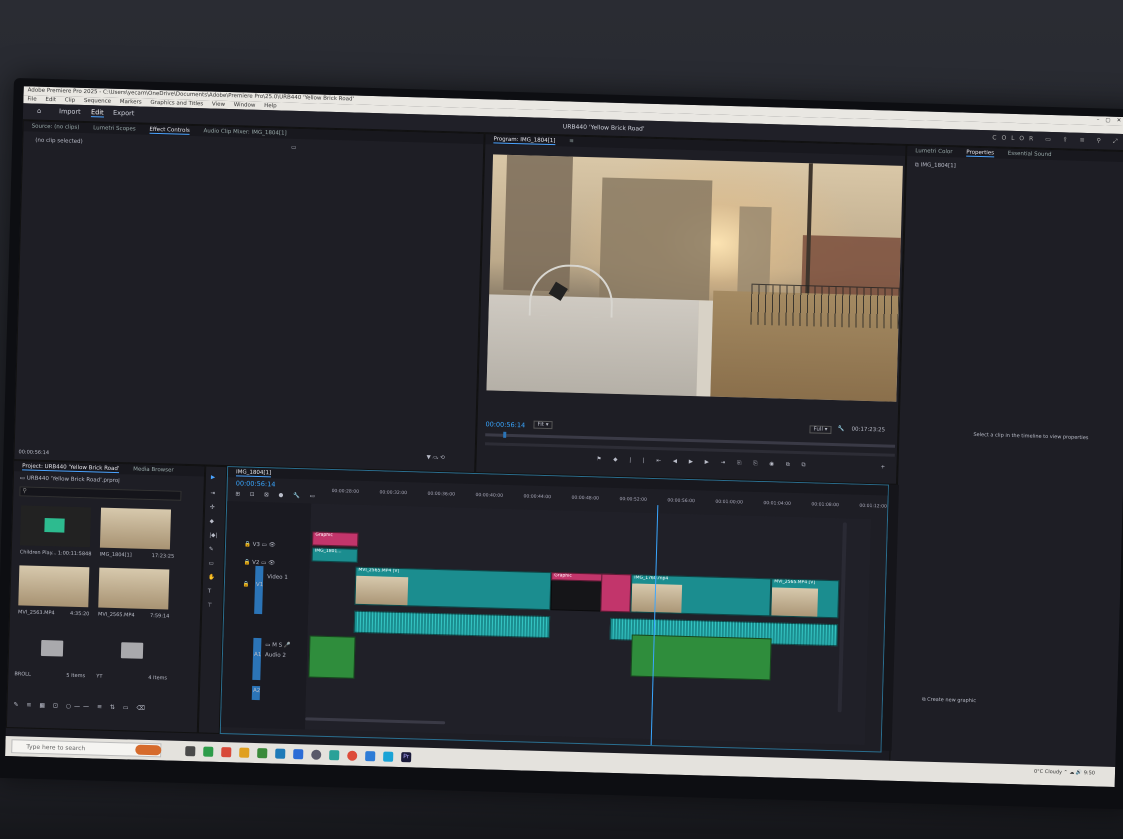 This screenshot has width=1123, height=839. Describe the element at coordinates (39, 111) in the screenshot. I see `home-icon: ⌂` at that location.